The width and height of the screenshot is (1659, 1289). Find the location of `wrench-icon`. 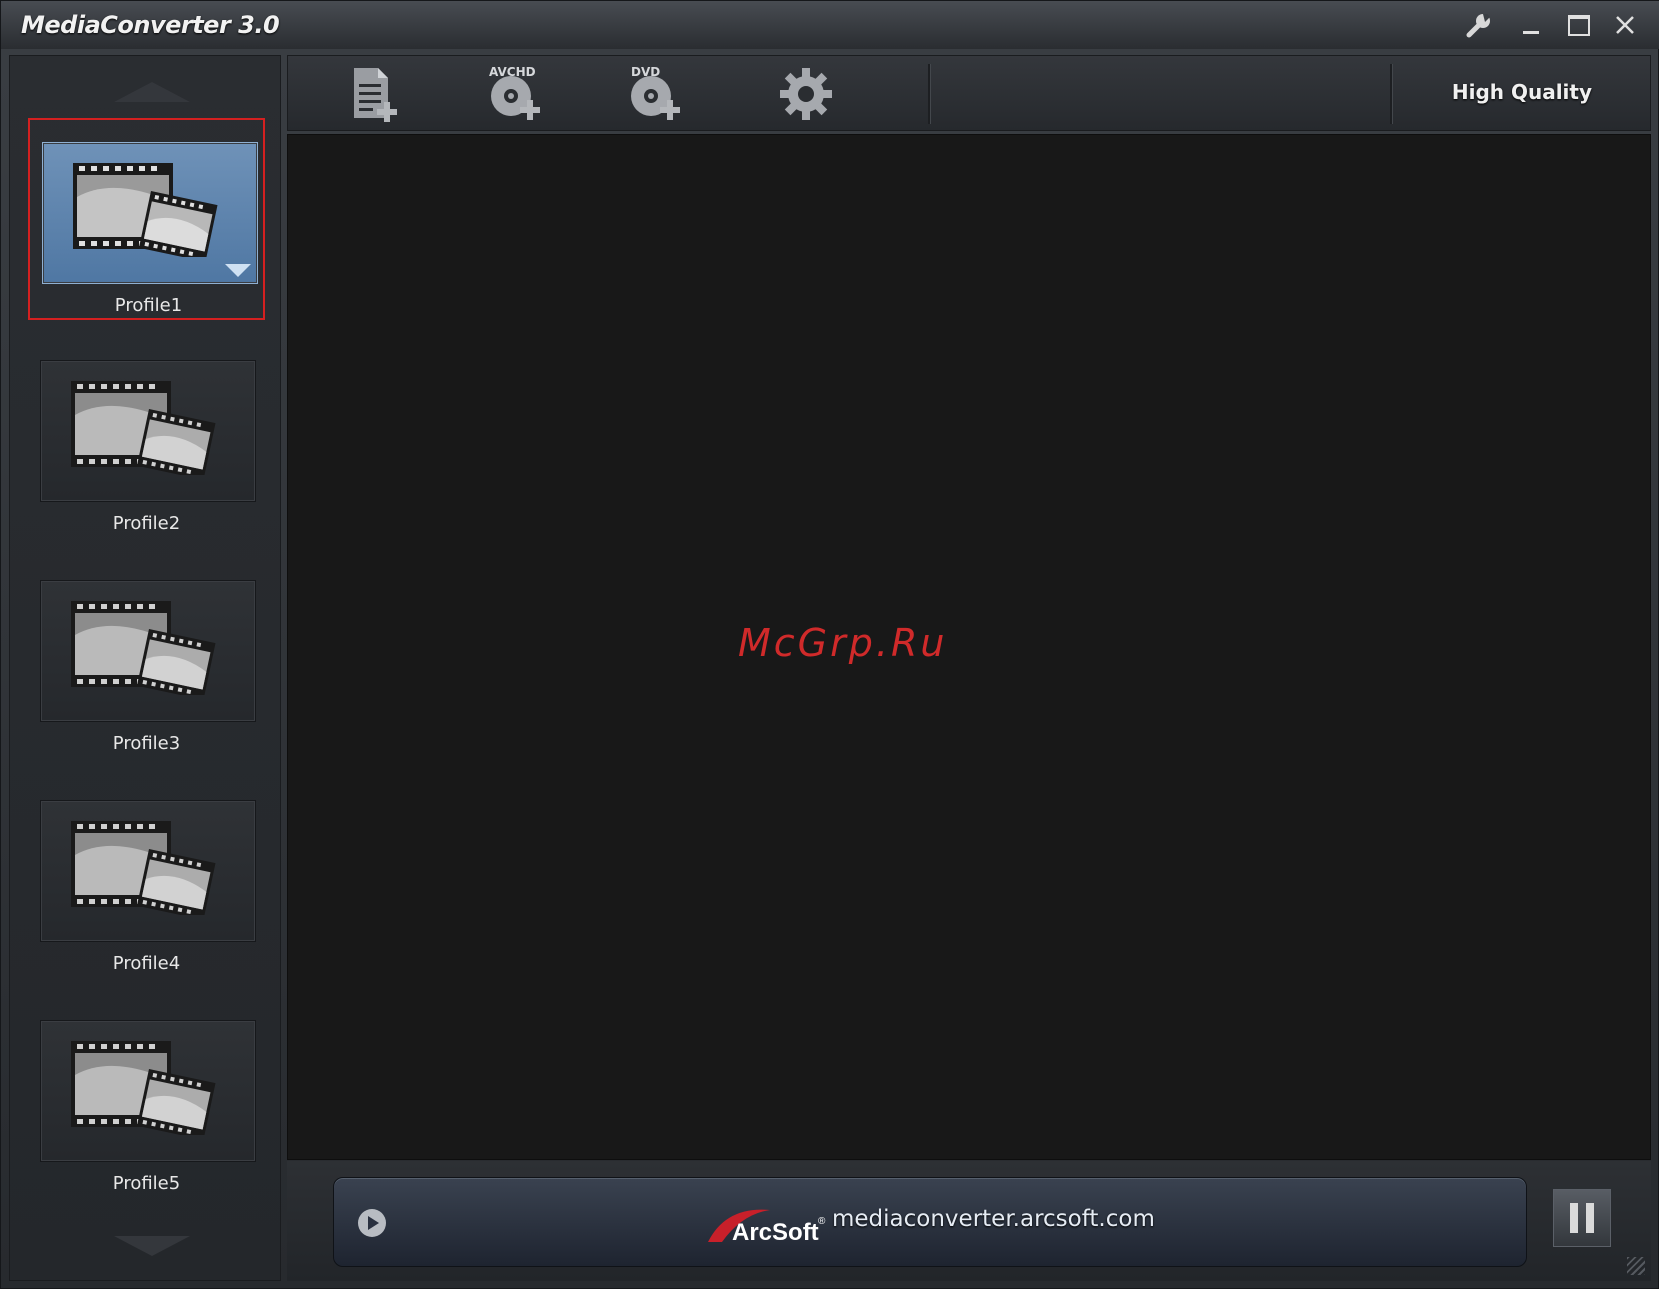

wrench-icon is located at coordinates (1479, 25).